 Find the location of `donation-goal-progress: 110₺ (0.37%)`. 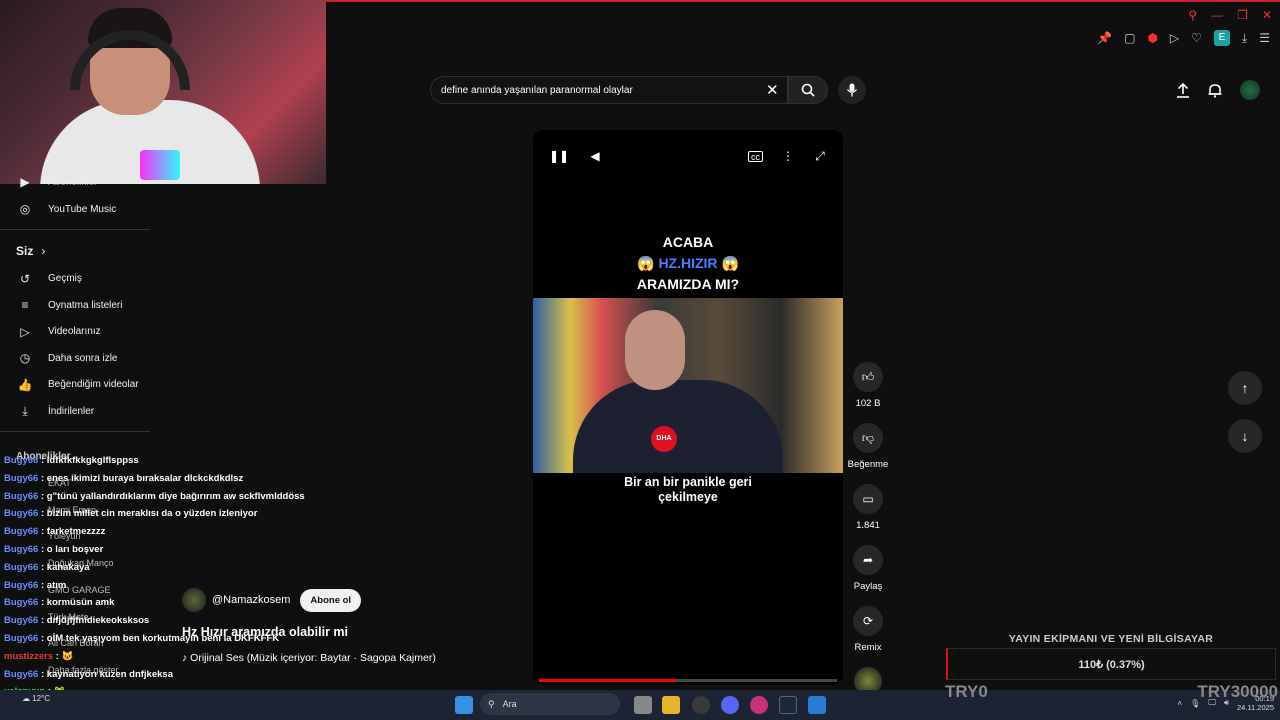

donation-goal-progress: 110₺ (0.37%) is located at coordinates (1111, 664).